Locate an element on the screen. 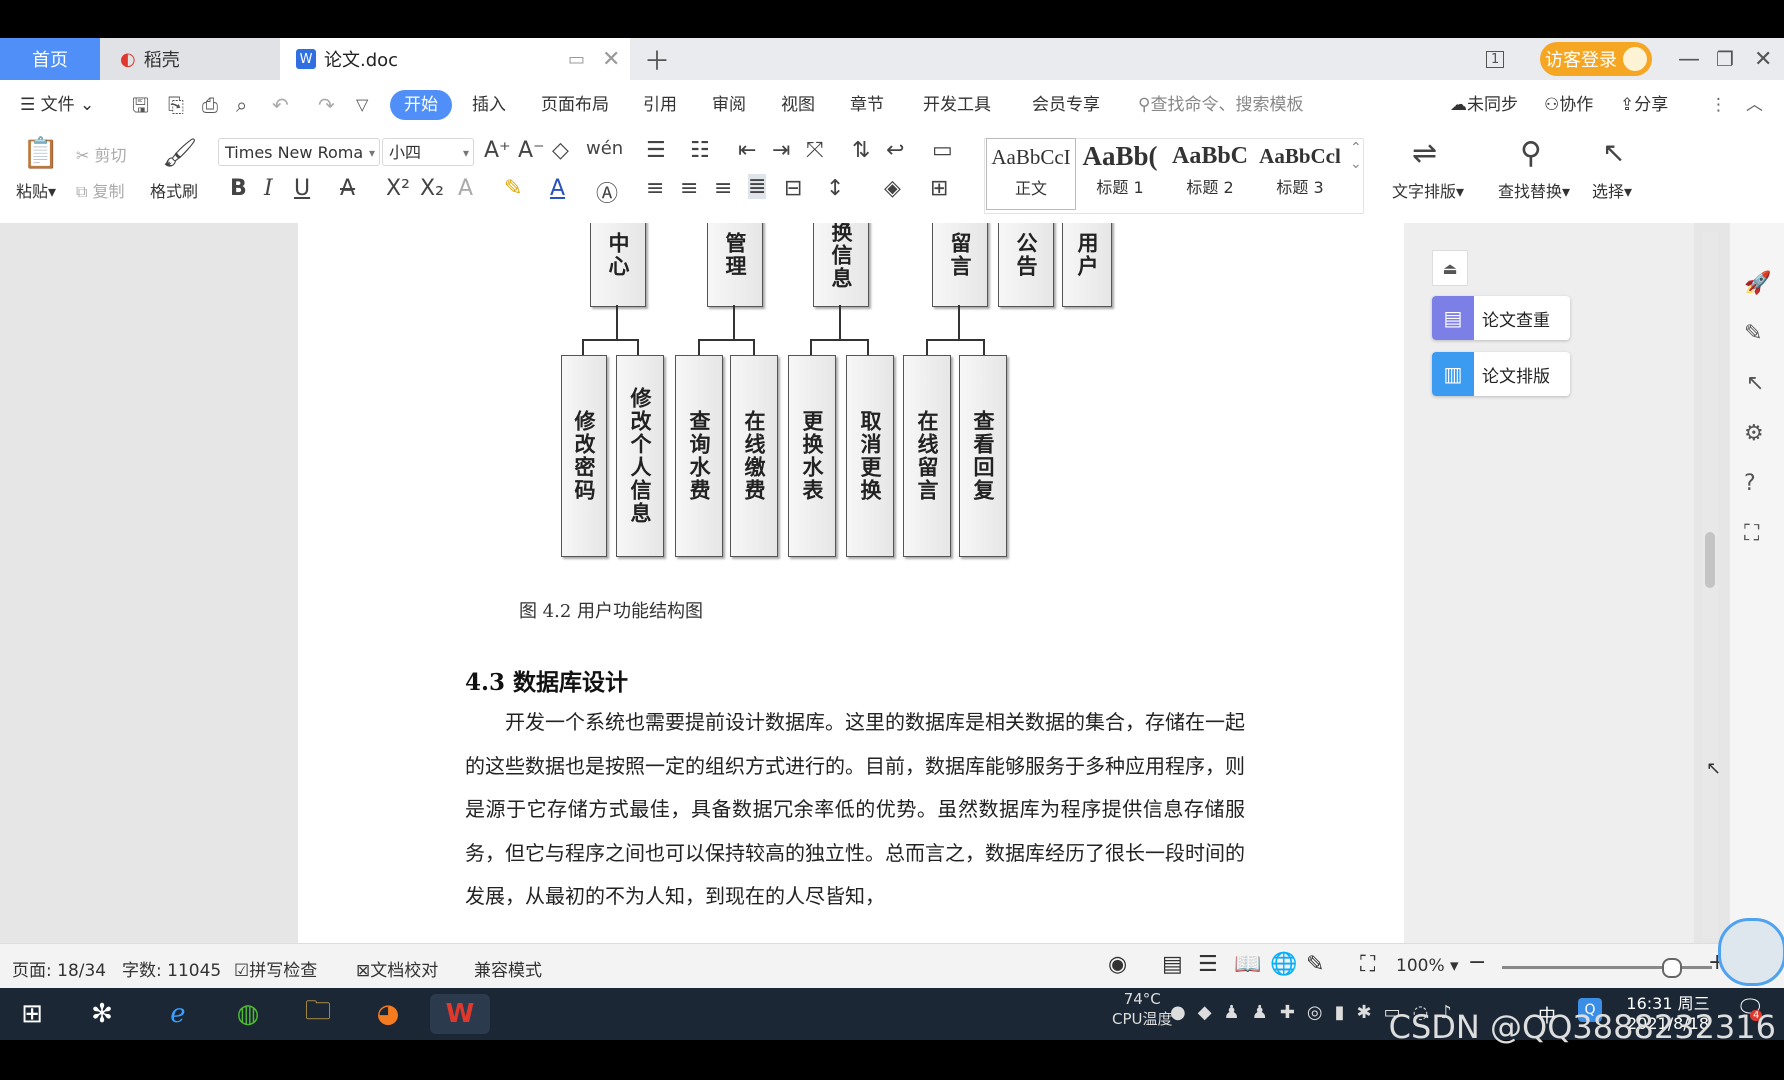 The width and height of the screenshot is (1784, 1080). print-icon: ⎙ is located at coordinates (210, 105).